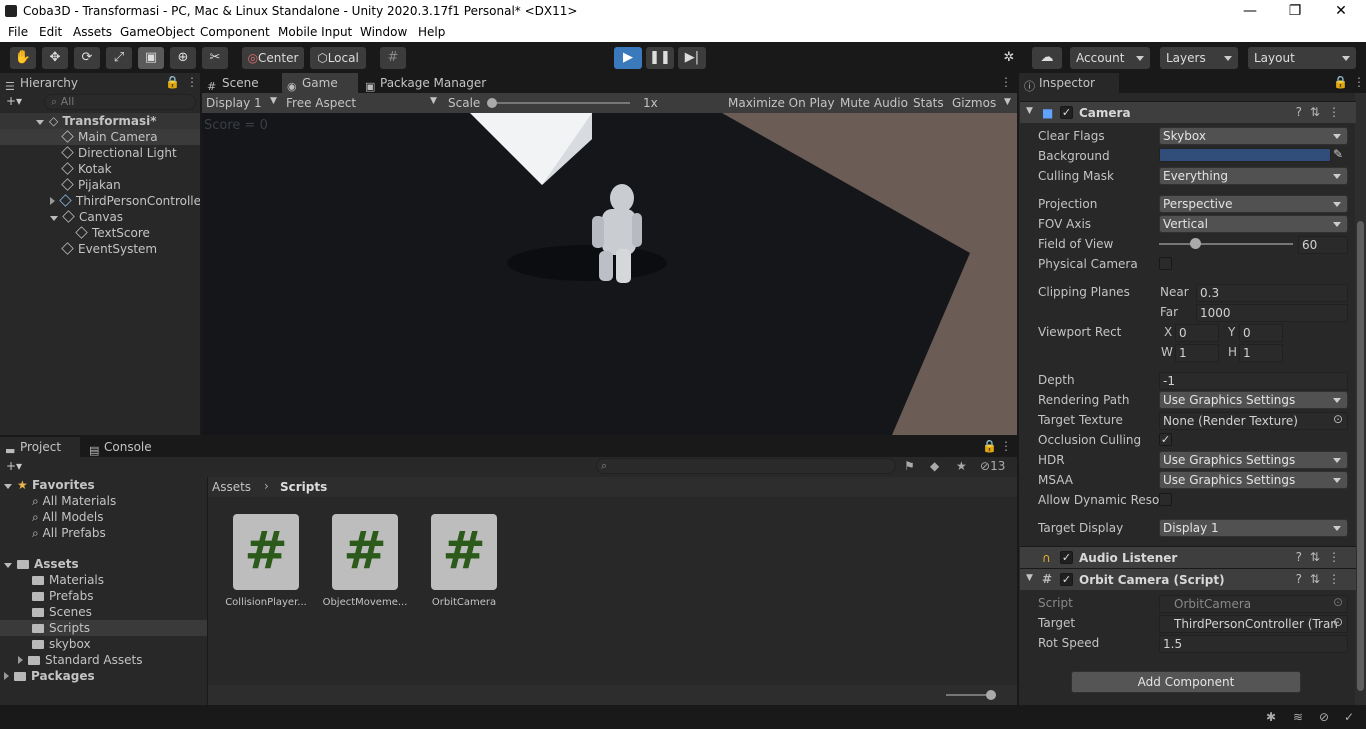 This screenshot has width=1366, height=729. What do you see at coordinates (363, 103) in the screenshot?
I see `aspect-dropdown: Free Aspect ▼` at bounding box center [363, 103].